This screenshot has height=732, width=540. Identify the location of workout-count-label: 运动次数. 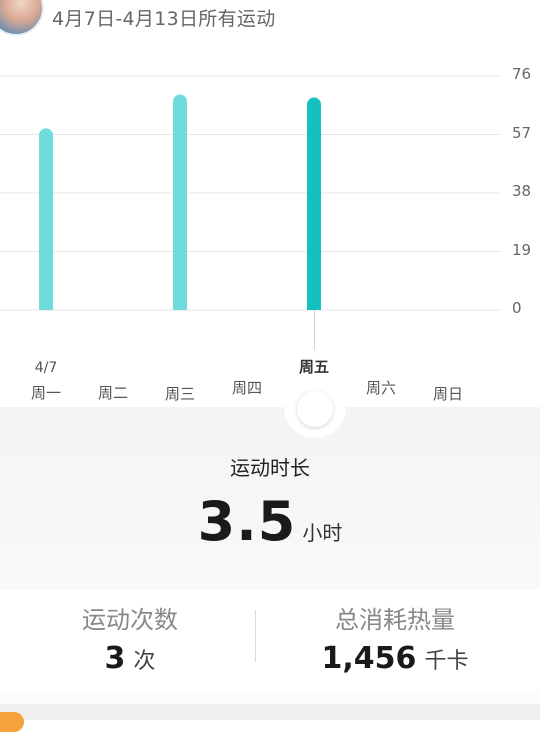
(130, 620).